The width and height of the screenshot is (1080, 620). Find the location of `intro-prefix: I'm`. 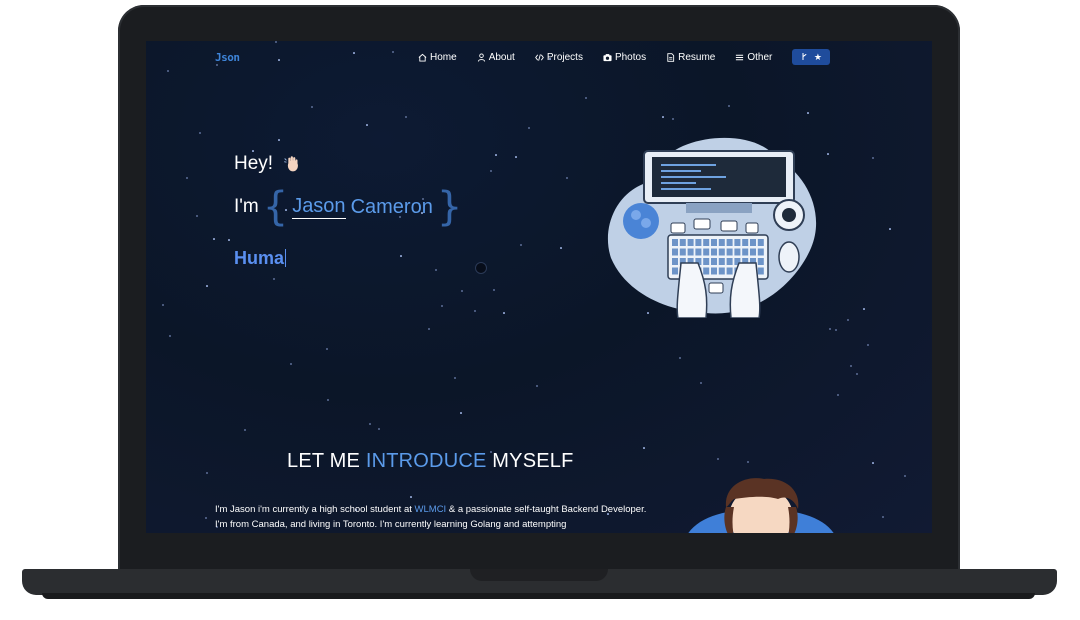

intro-prefix: I'm is located at coordinates (246, 206).